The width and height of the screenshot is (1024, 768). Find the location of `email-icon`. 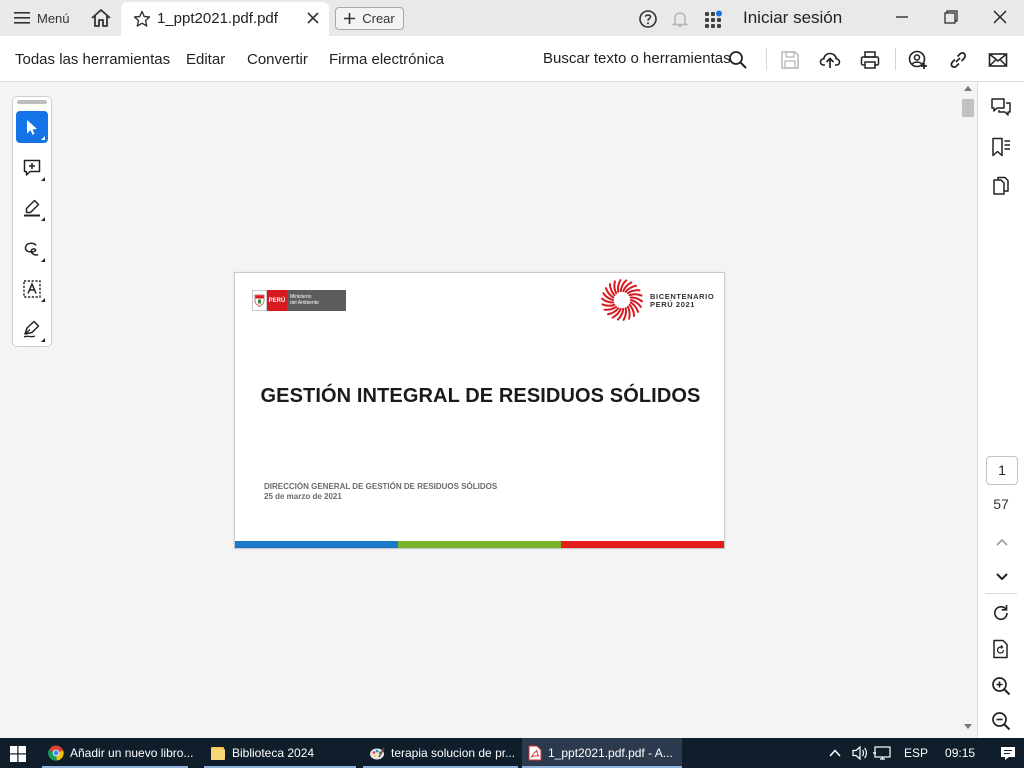

email-icon is located at coordinates (998, 60).